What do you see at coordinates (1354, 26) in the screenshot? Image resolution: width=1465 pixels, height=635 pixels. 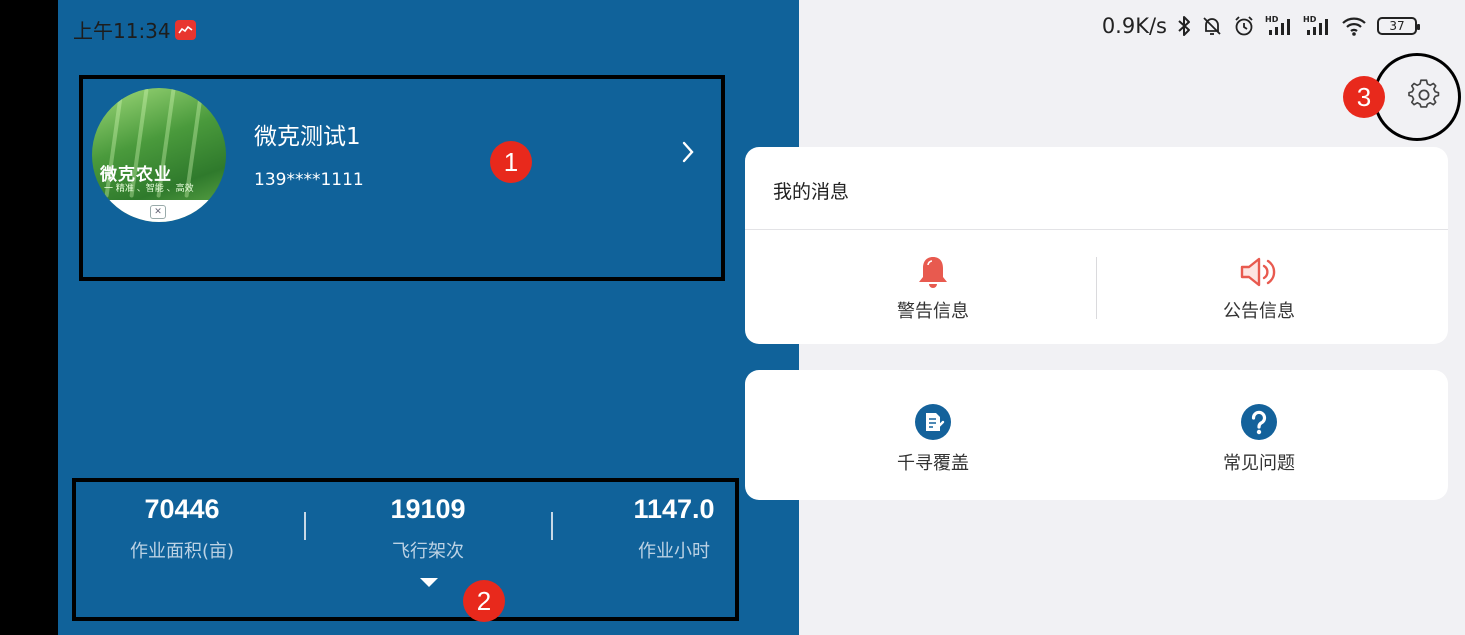 I see `wifi-icon` at bounding box center [1354, 26].